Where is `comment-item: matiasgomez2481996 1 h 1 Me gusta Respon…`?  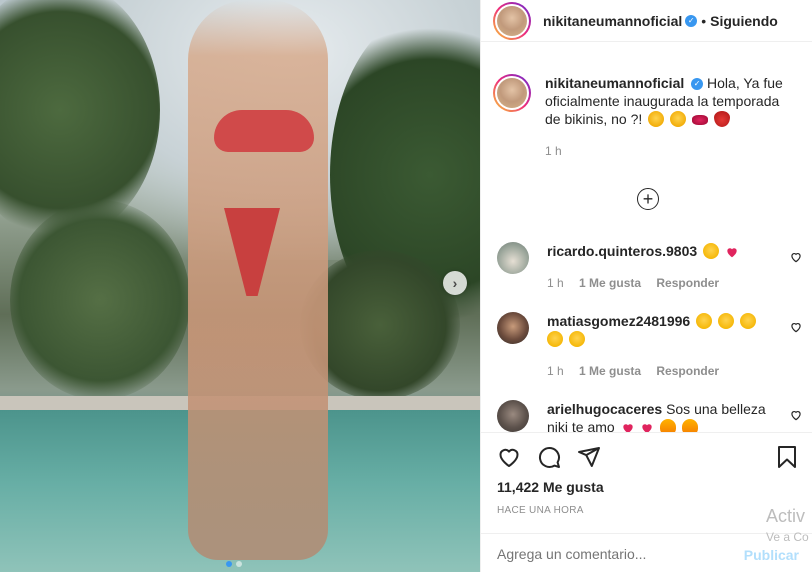
comment-item: matiasgomez2481996 1 h 1 Me gusta Respon… is located at coordinates (650, 346).